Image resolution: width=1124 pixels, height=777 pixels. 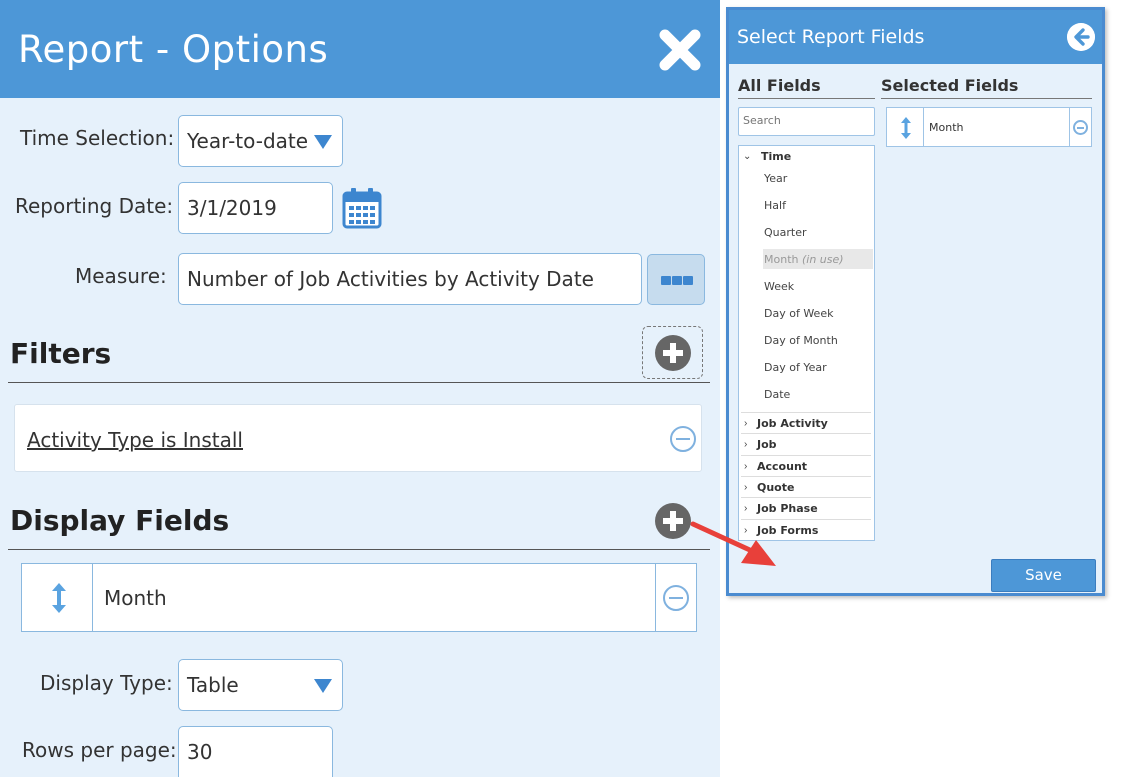 I want to click on tree-group-quote: › Quote, so click(x=806, y=486).